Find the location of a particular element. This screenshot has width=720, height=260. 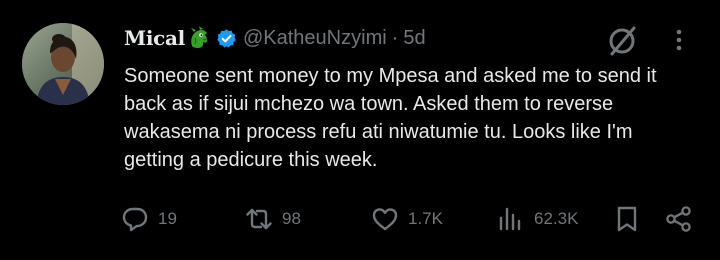

avatar-image is located at coordinates (63, 64).